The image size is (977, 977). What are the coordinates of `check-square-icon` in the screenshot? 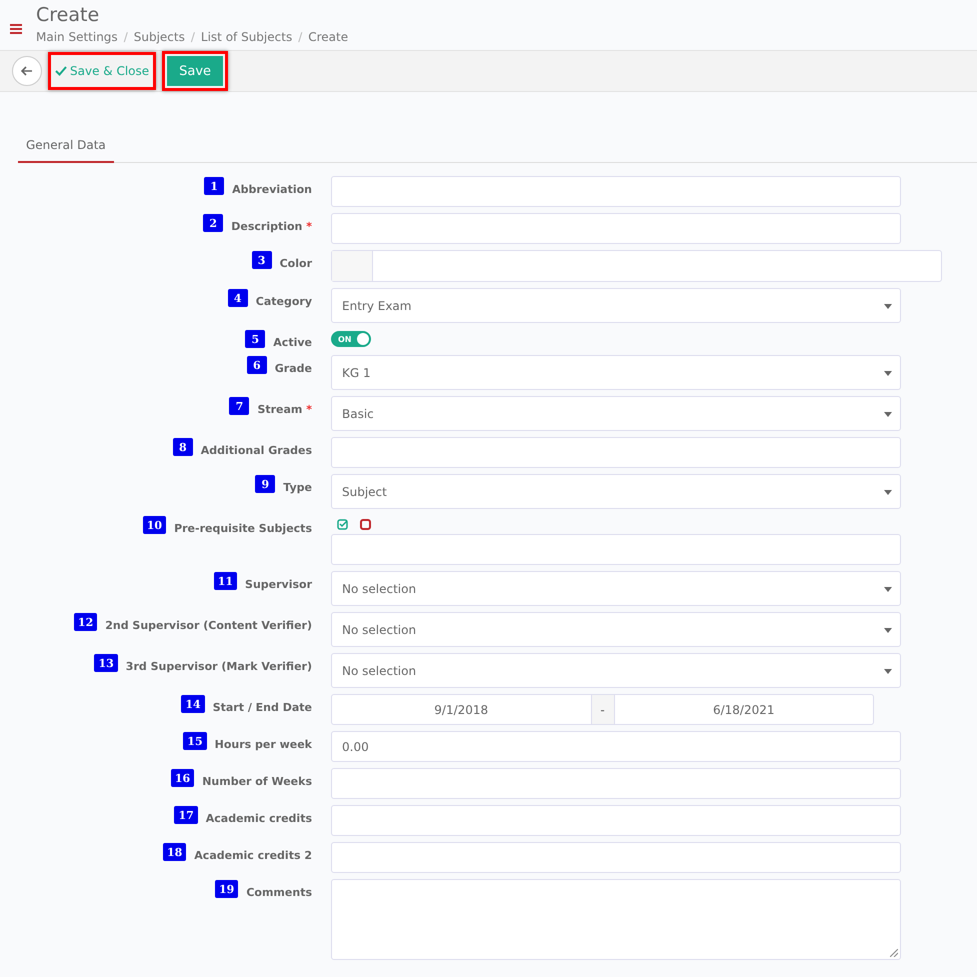 It's located at (342, 524).